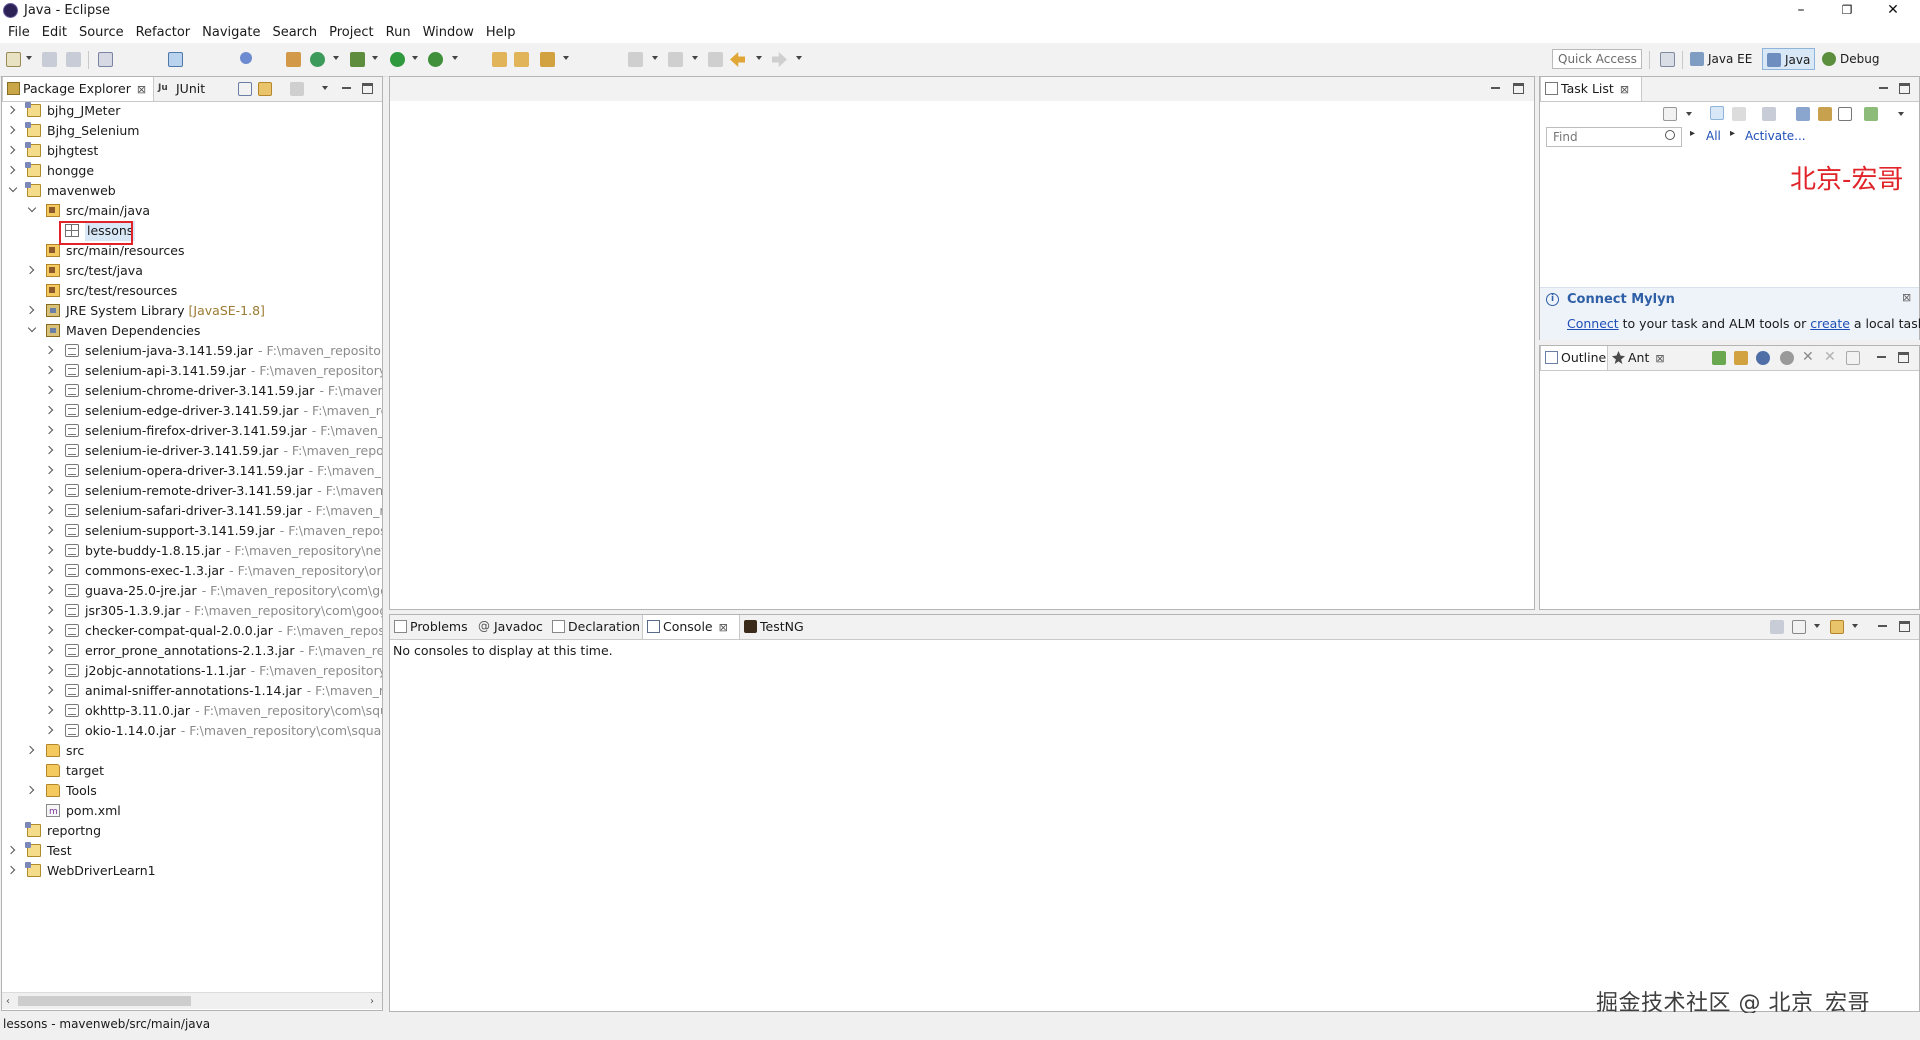 This screenshot has height=1040, width=1920. I want to click on terminal-icon, so click(175, 59).